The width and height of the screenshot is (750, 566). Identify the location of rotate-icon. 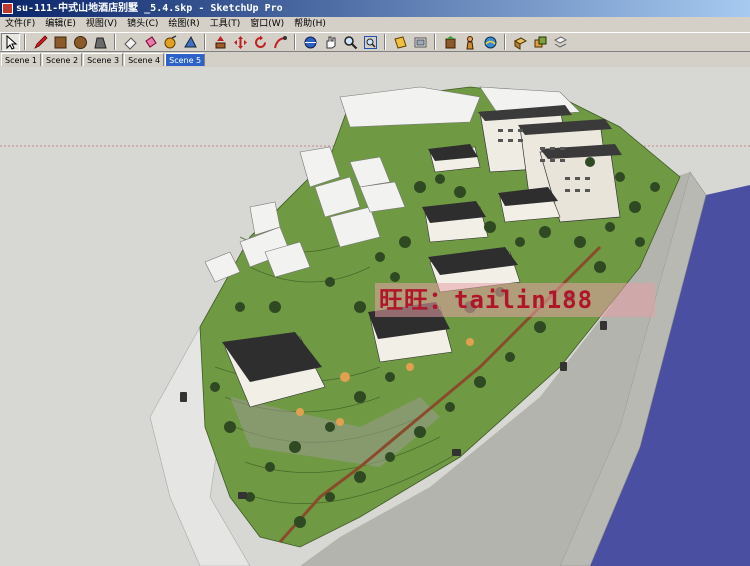
(260, 41).